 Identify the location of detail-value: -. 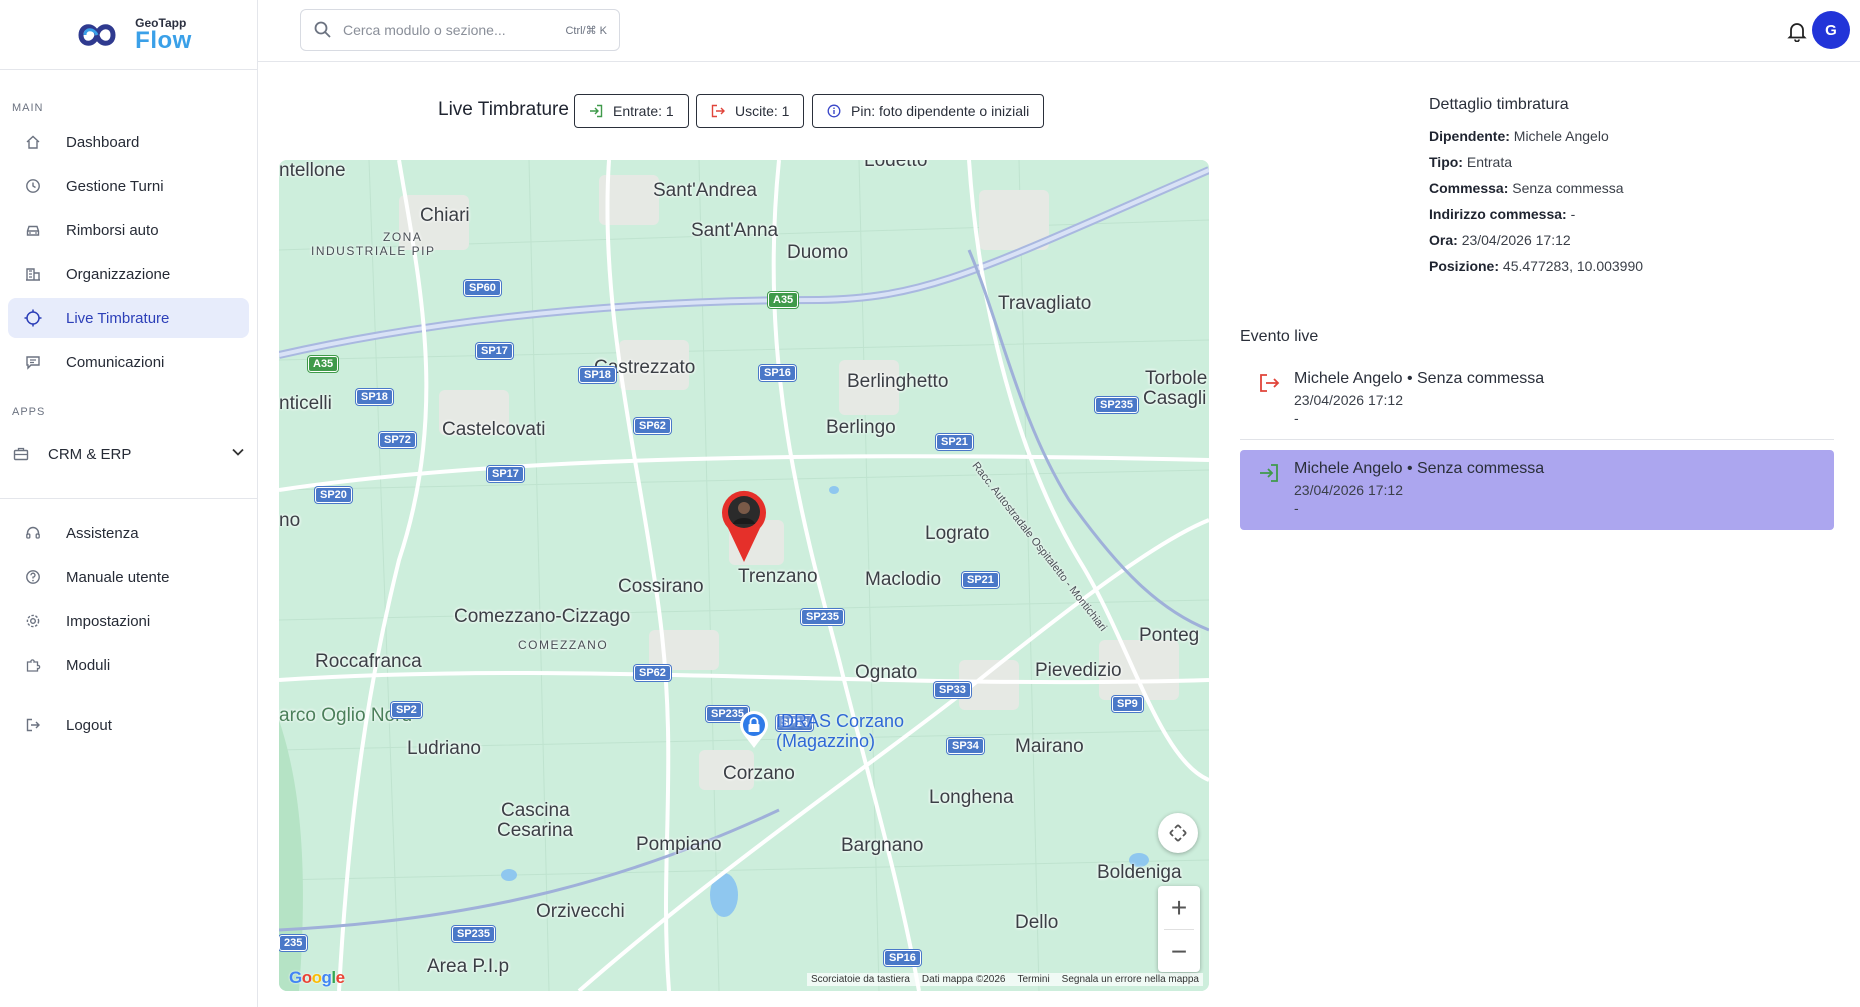
(1573, 214).